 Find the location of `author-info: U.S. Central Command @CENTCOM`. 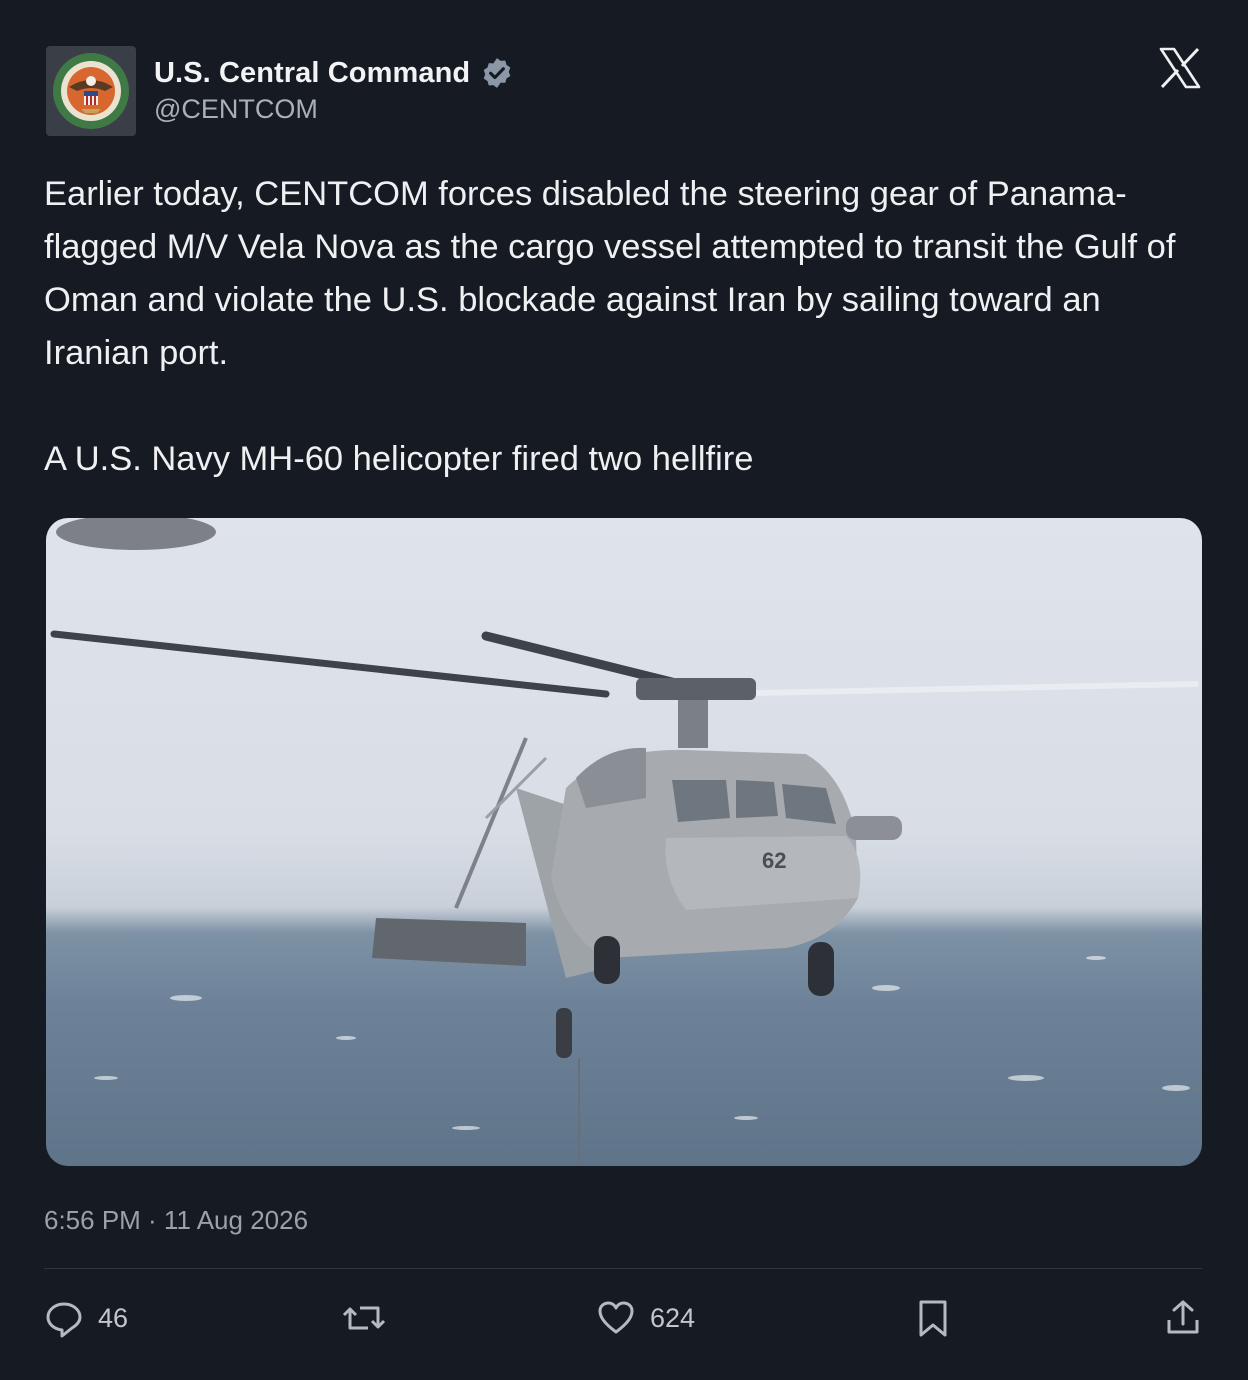

author-info: U.S. Central Command @CENTCOM is located at coordinates (334, 90).